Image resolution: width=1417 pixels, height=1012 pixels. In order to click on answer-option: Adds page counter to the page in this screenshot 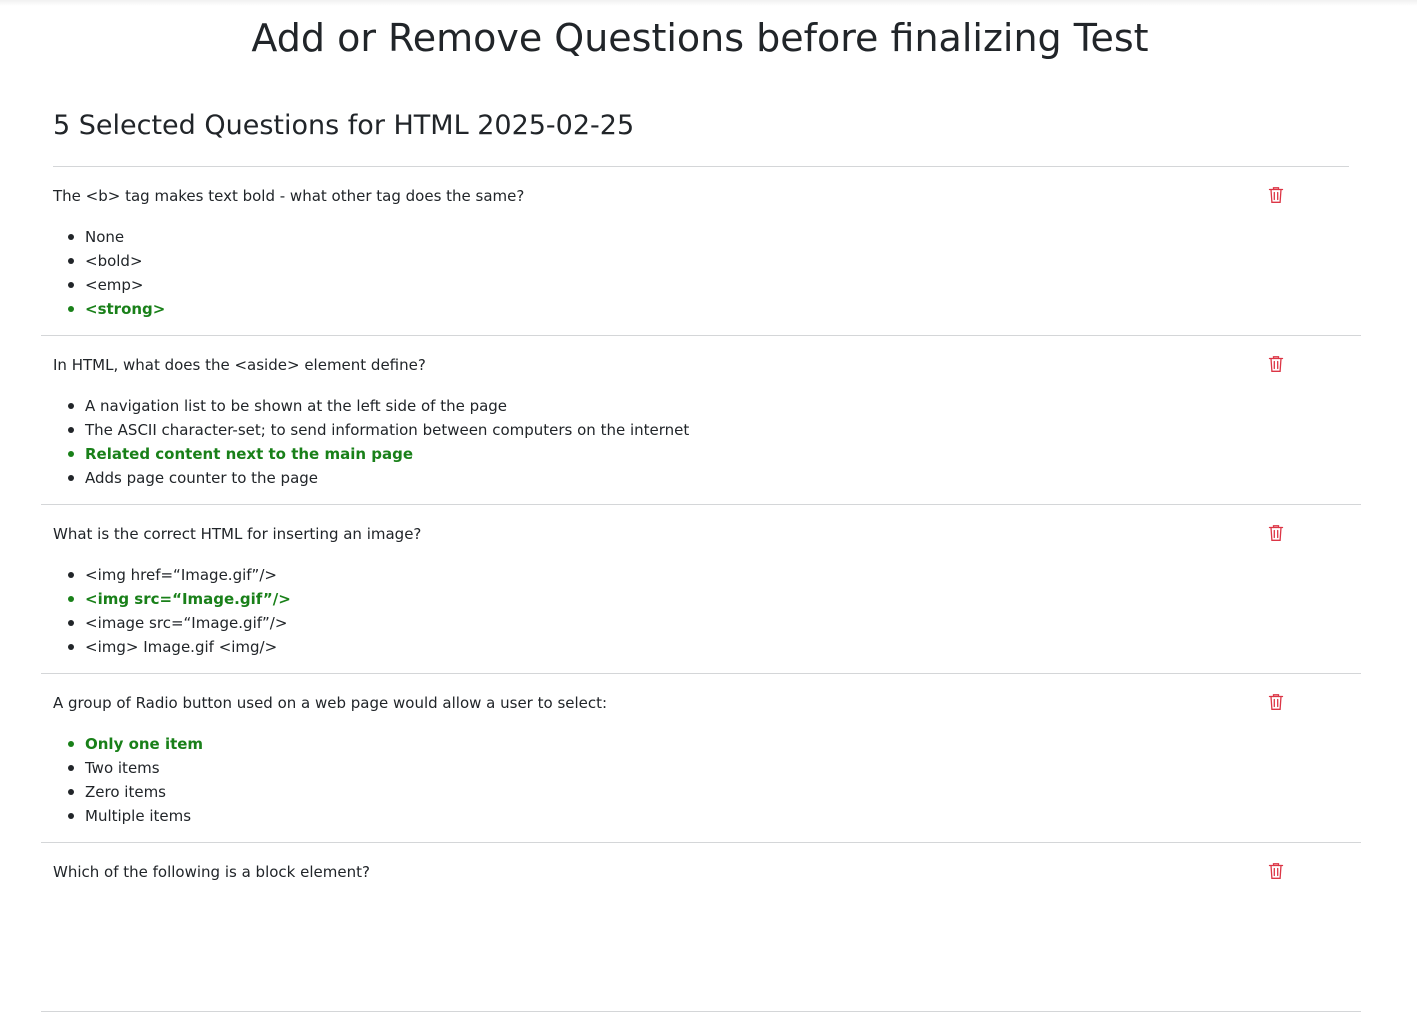, I will do `click(371, 478)`.